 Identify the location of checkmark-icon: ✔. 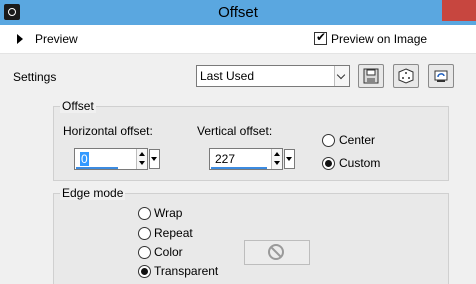
(321, 37).